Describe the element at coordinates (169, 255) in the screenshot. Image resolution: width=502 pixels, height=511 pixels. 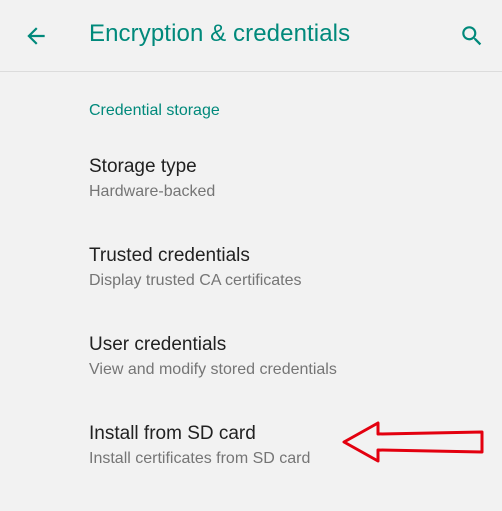
I see `pref-title: Trusted credentials` at that location.